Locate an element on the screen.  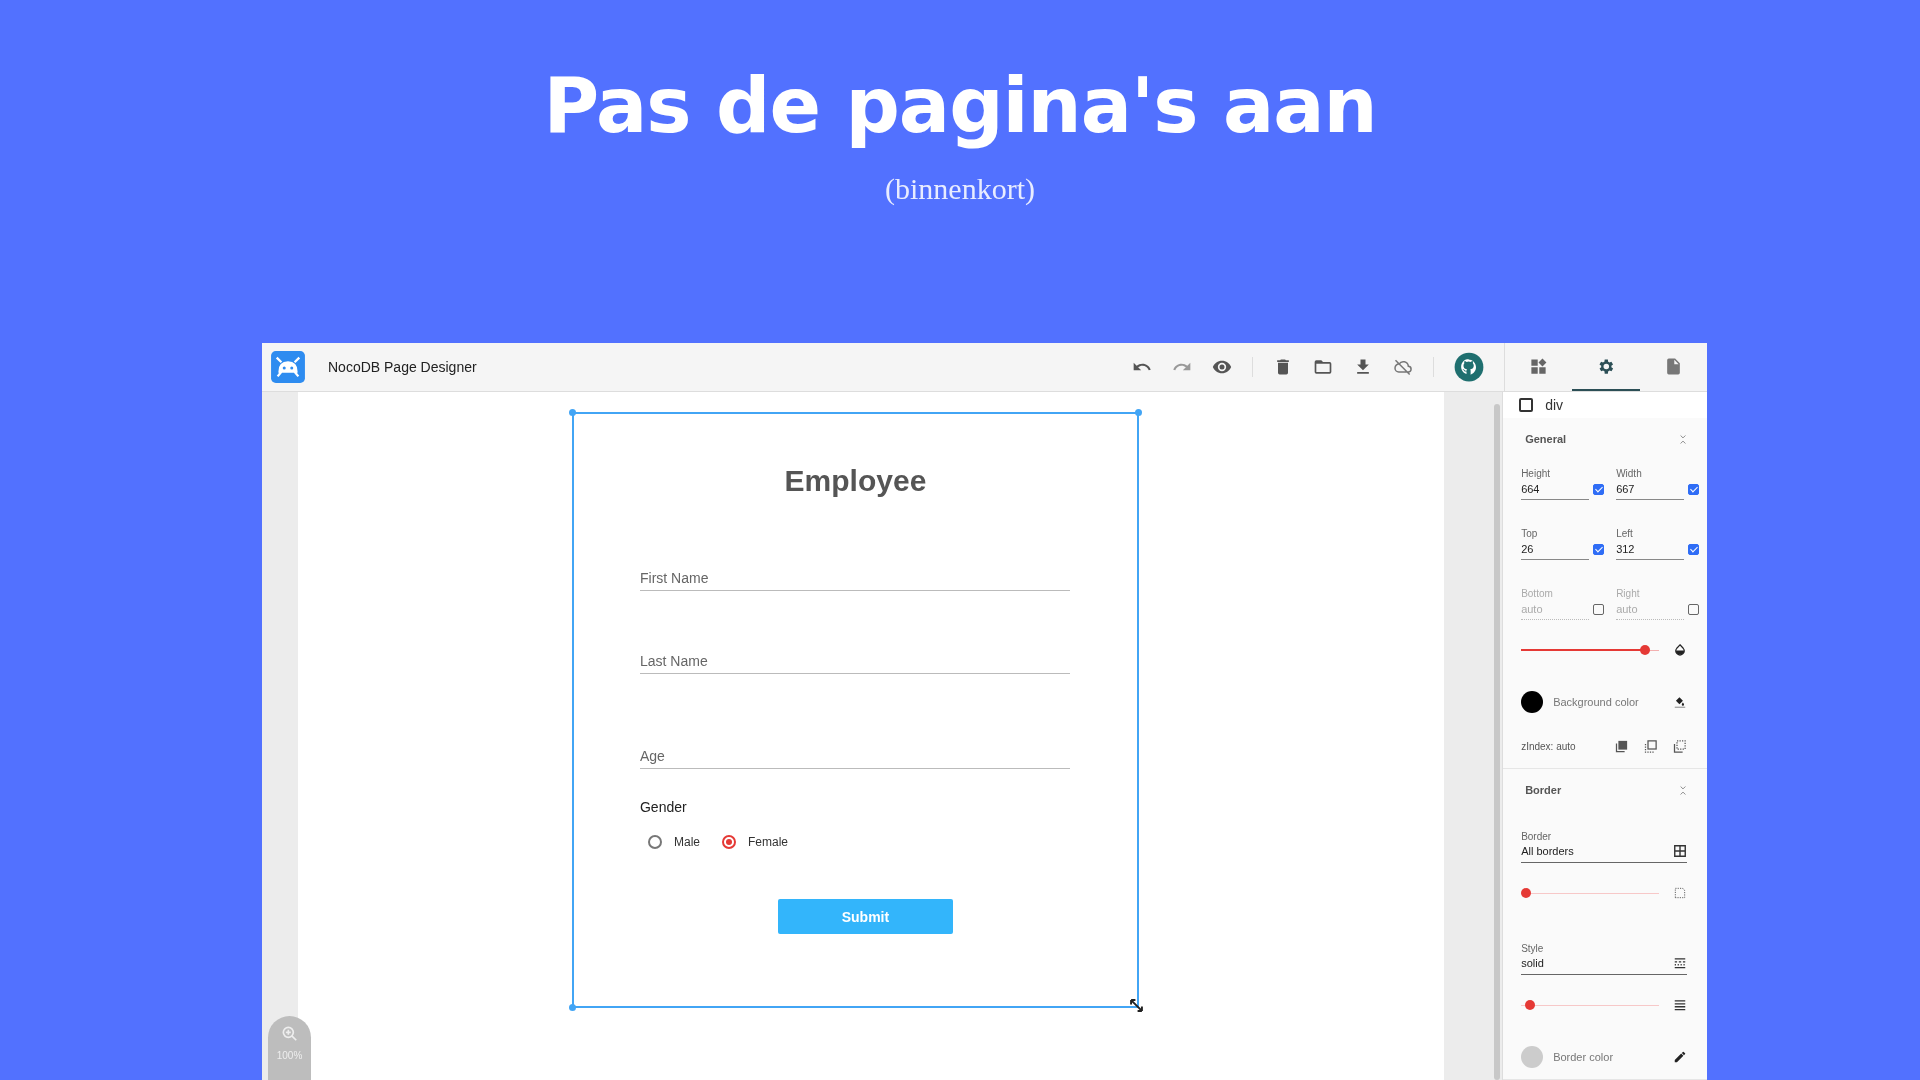
hero-title: Pas de pagina's aan is located at coordinates (960, 106).